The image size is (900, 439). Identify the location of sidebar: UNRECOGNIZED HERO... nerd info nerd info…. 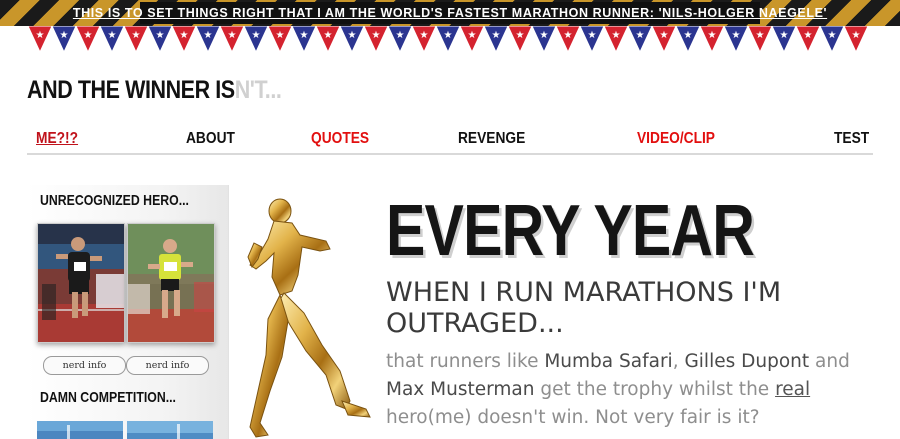
(128, 312).